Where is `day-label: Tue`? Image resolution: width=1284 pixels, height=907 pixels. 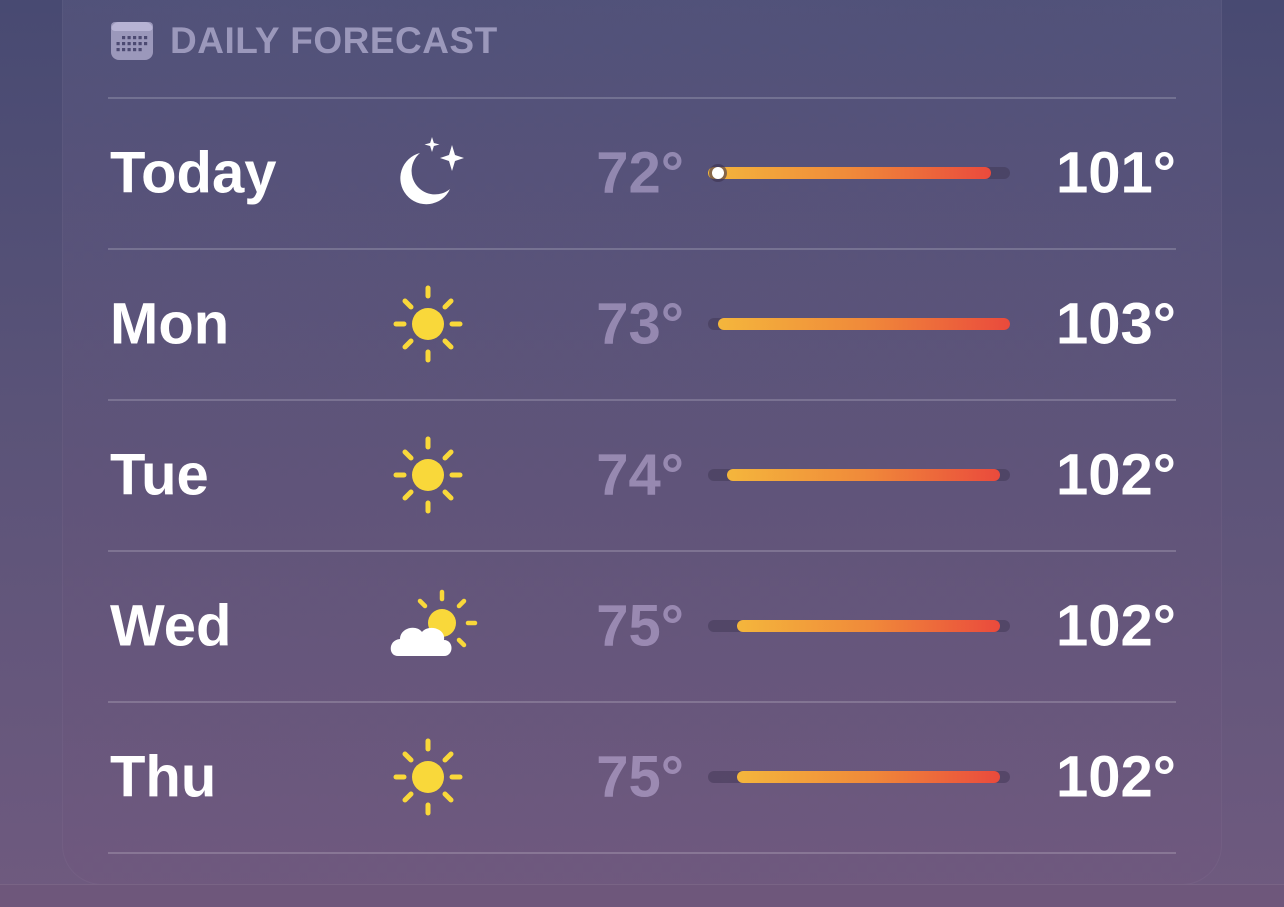
day-label: Tue is located at coordinates (159, 475).